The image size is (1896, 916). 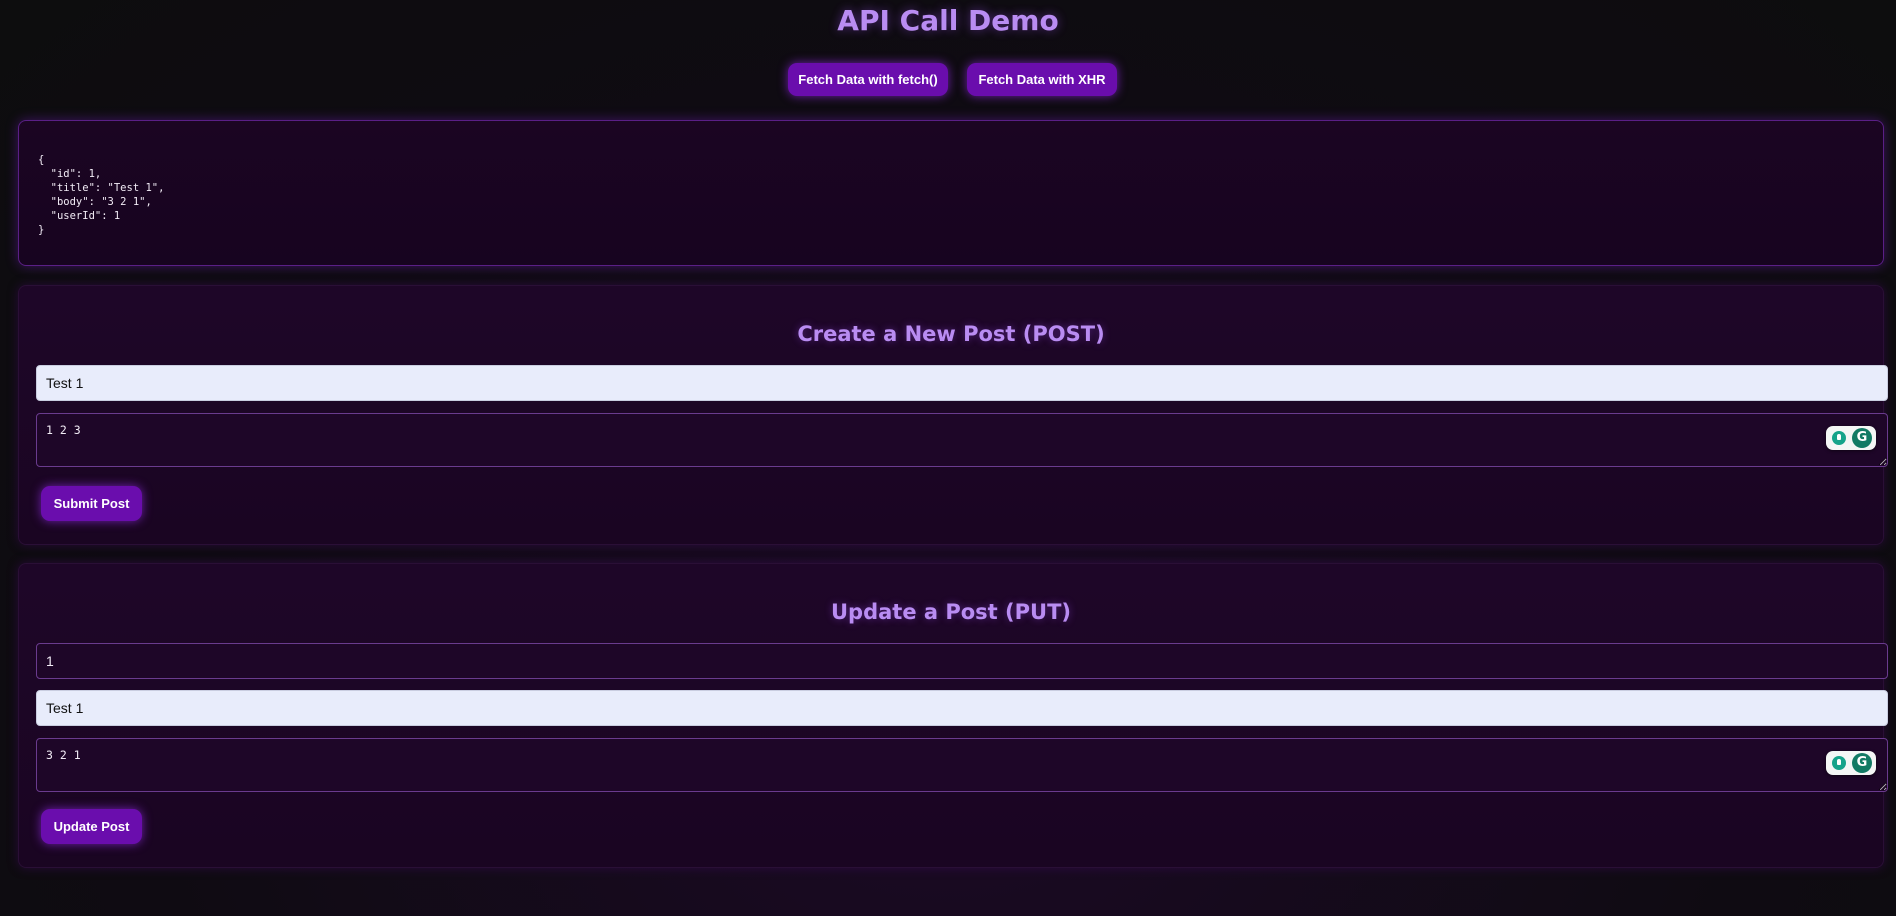 I want to click on post-body-textarea: 1 2 3, so click(x=962, y=440).